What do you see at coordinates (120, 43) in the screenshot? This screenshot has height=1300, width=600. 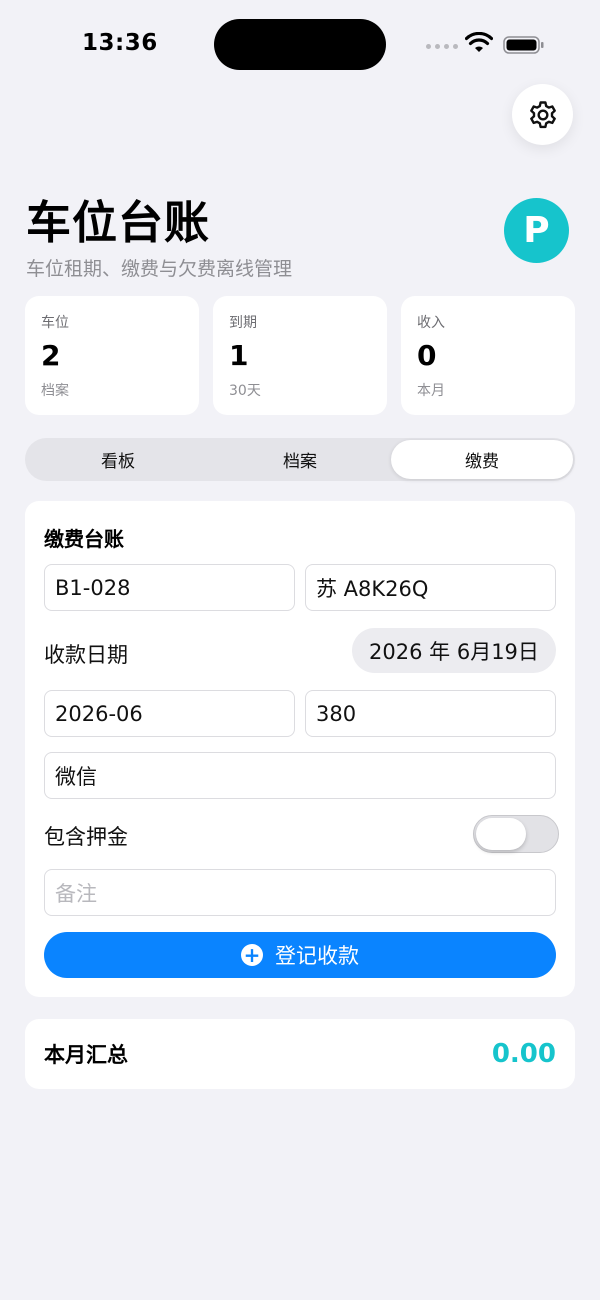 I see `status-time: 13:36` at bounding box center [120, 43].